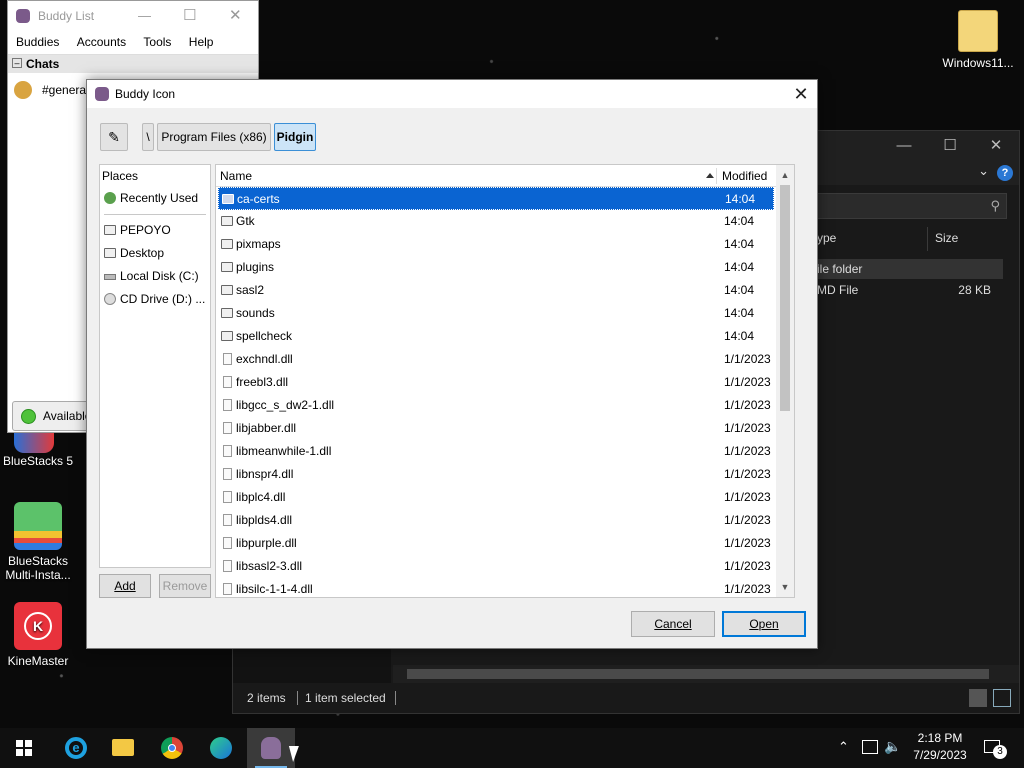 The image size is (1024, 768). Describe the element at coordinates (940, 746) in the screenshot. I see `clock: 2:18 PM 7/29/2023` at that location.